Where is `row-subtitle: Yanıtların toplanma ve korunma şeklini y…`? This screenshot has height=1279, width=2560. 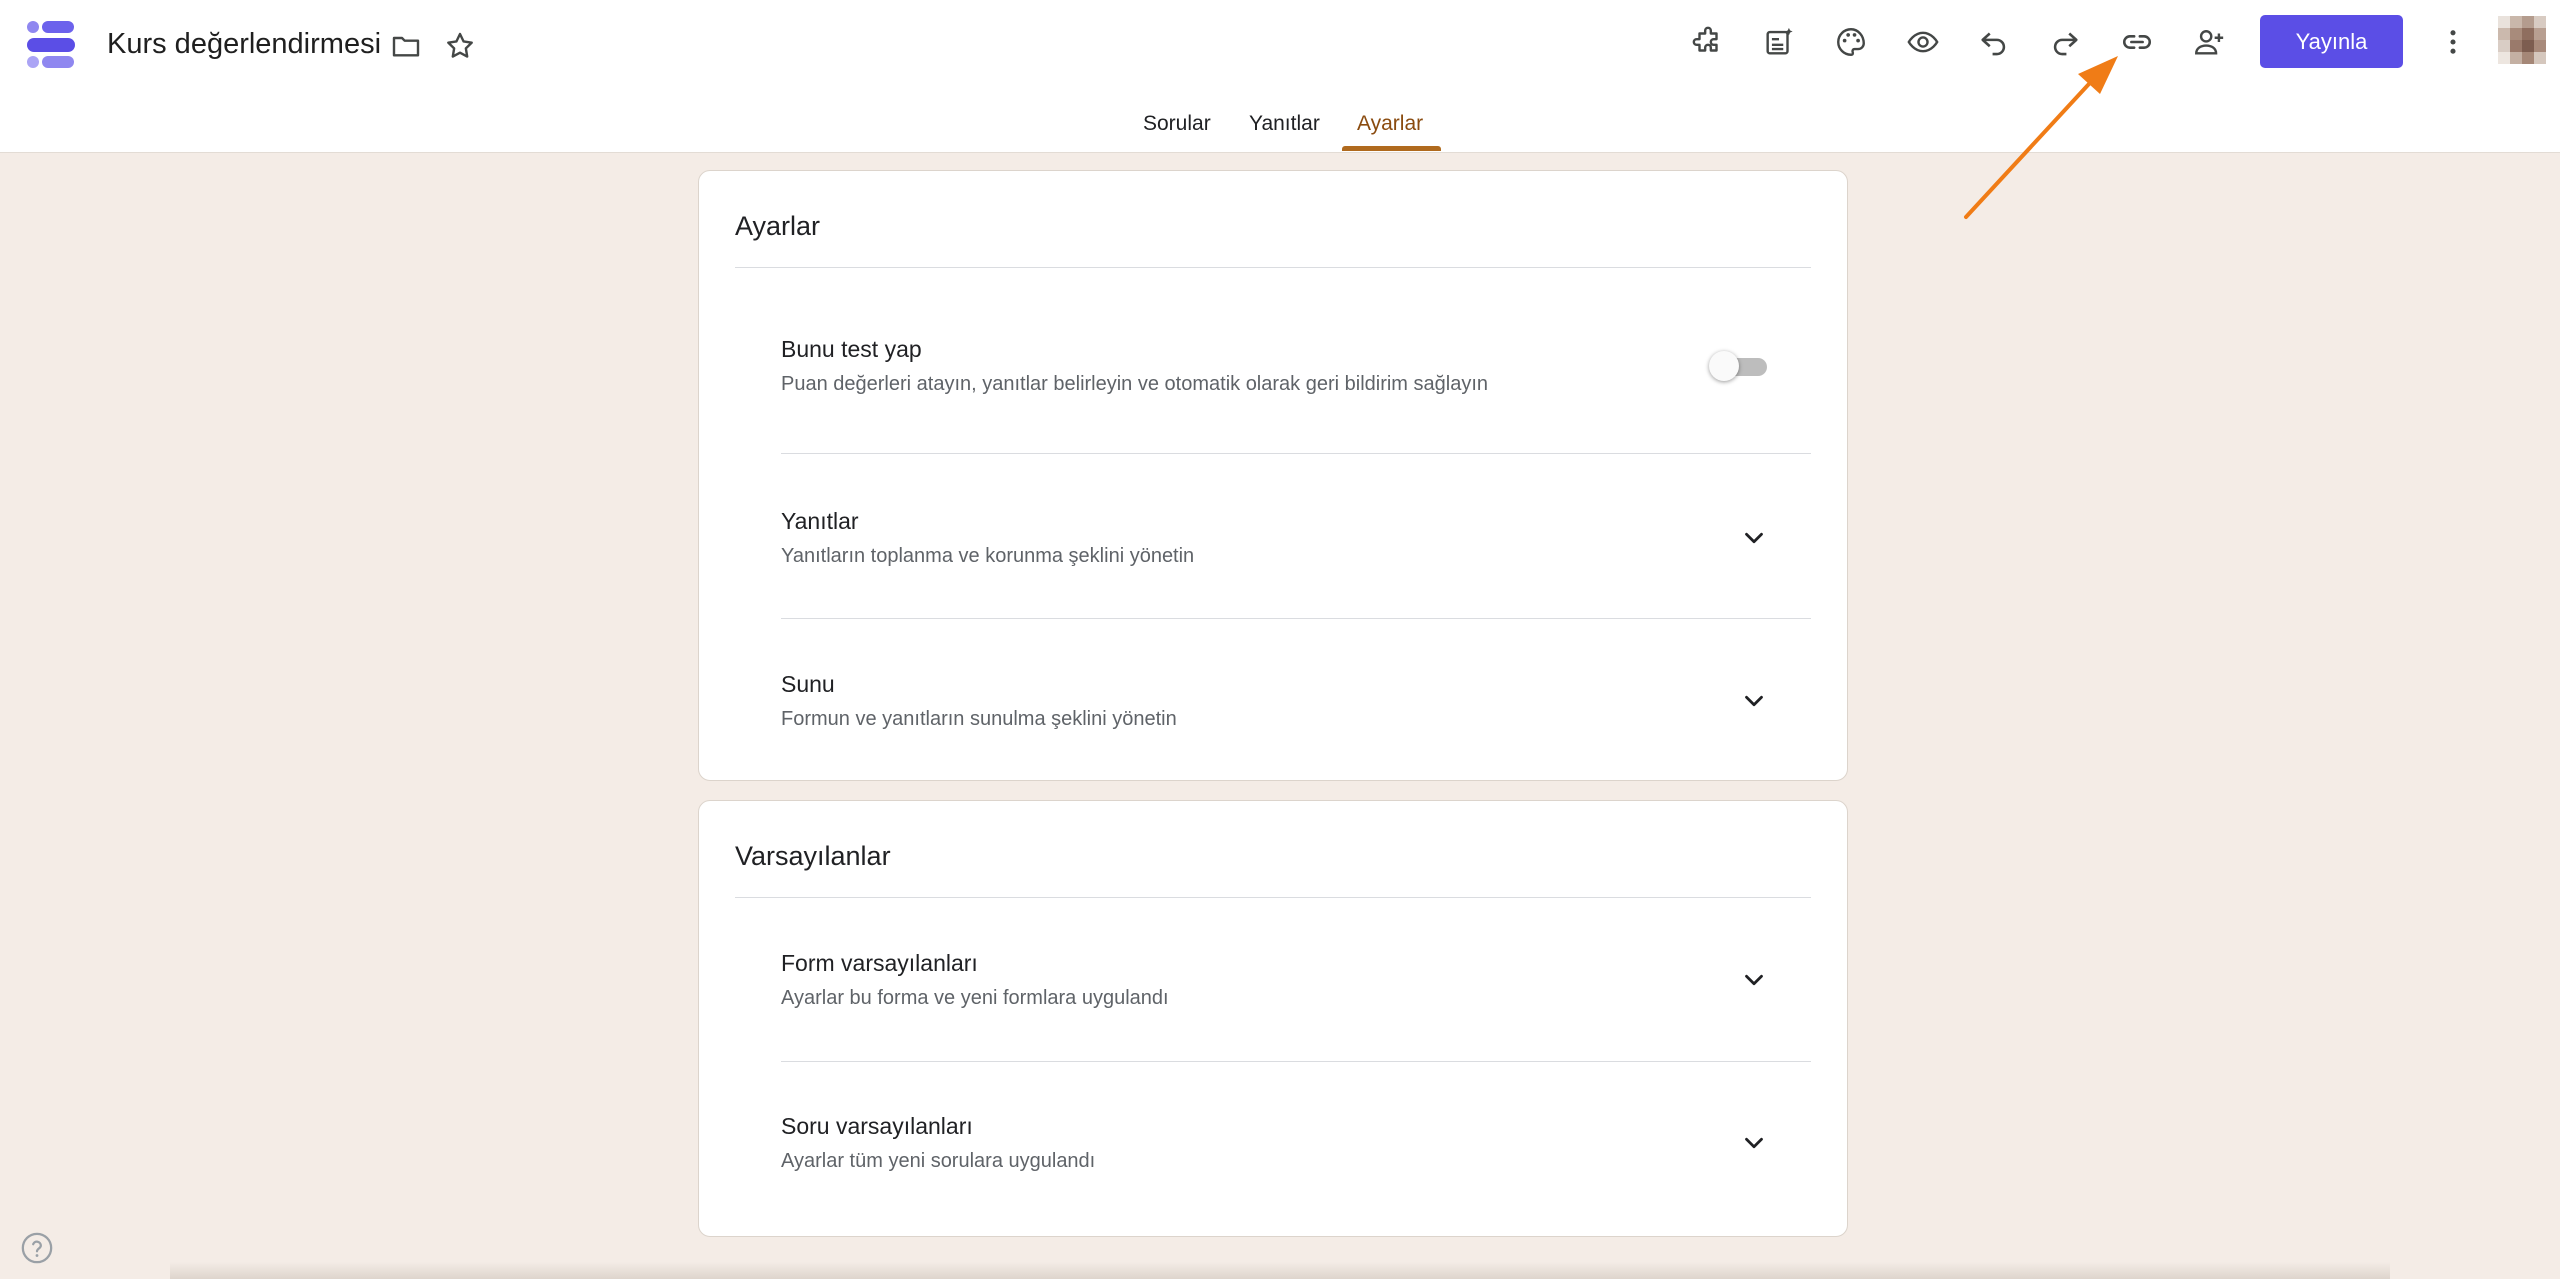 row-subtitle: Yanıtların toplanma ve korunma şeklini y… is located at coordinates (988, 556).